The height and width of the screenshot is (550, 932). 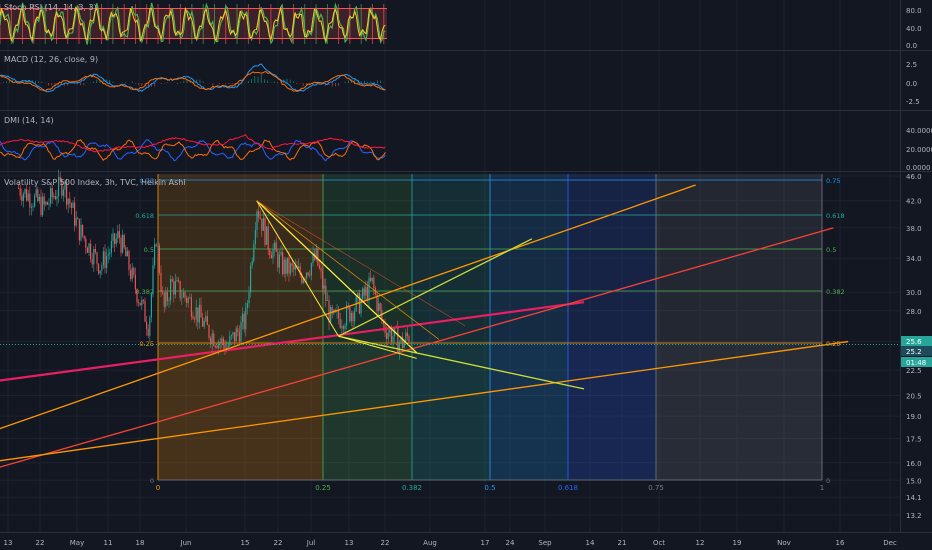 What do you see at coordinates (489, 488) in the screenshot?
I see `fib-zone-label-3: 0.5` at bounding box center [489, 488].